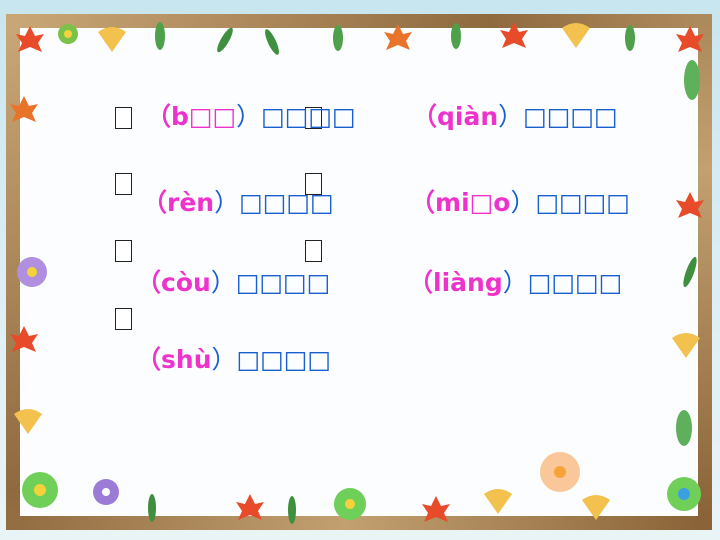 Image resolution: width=720 pixels, height=540 pixels. Describe the element at coordinates (204, 116) in the screenshot. I see `pinyin: b□□` at that location.